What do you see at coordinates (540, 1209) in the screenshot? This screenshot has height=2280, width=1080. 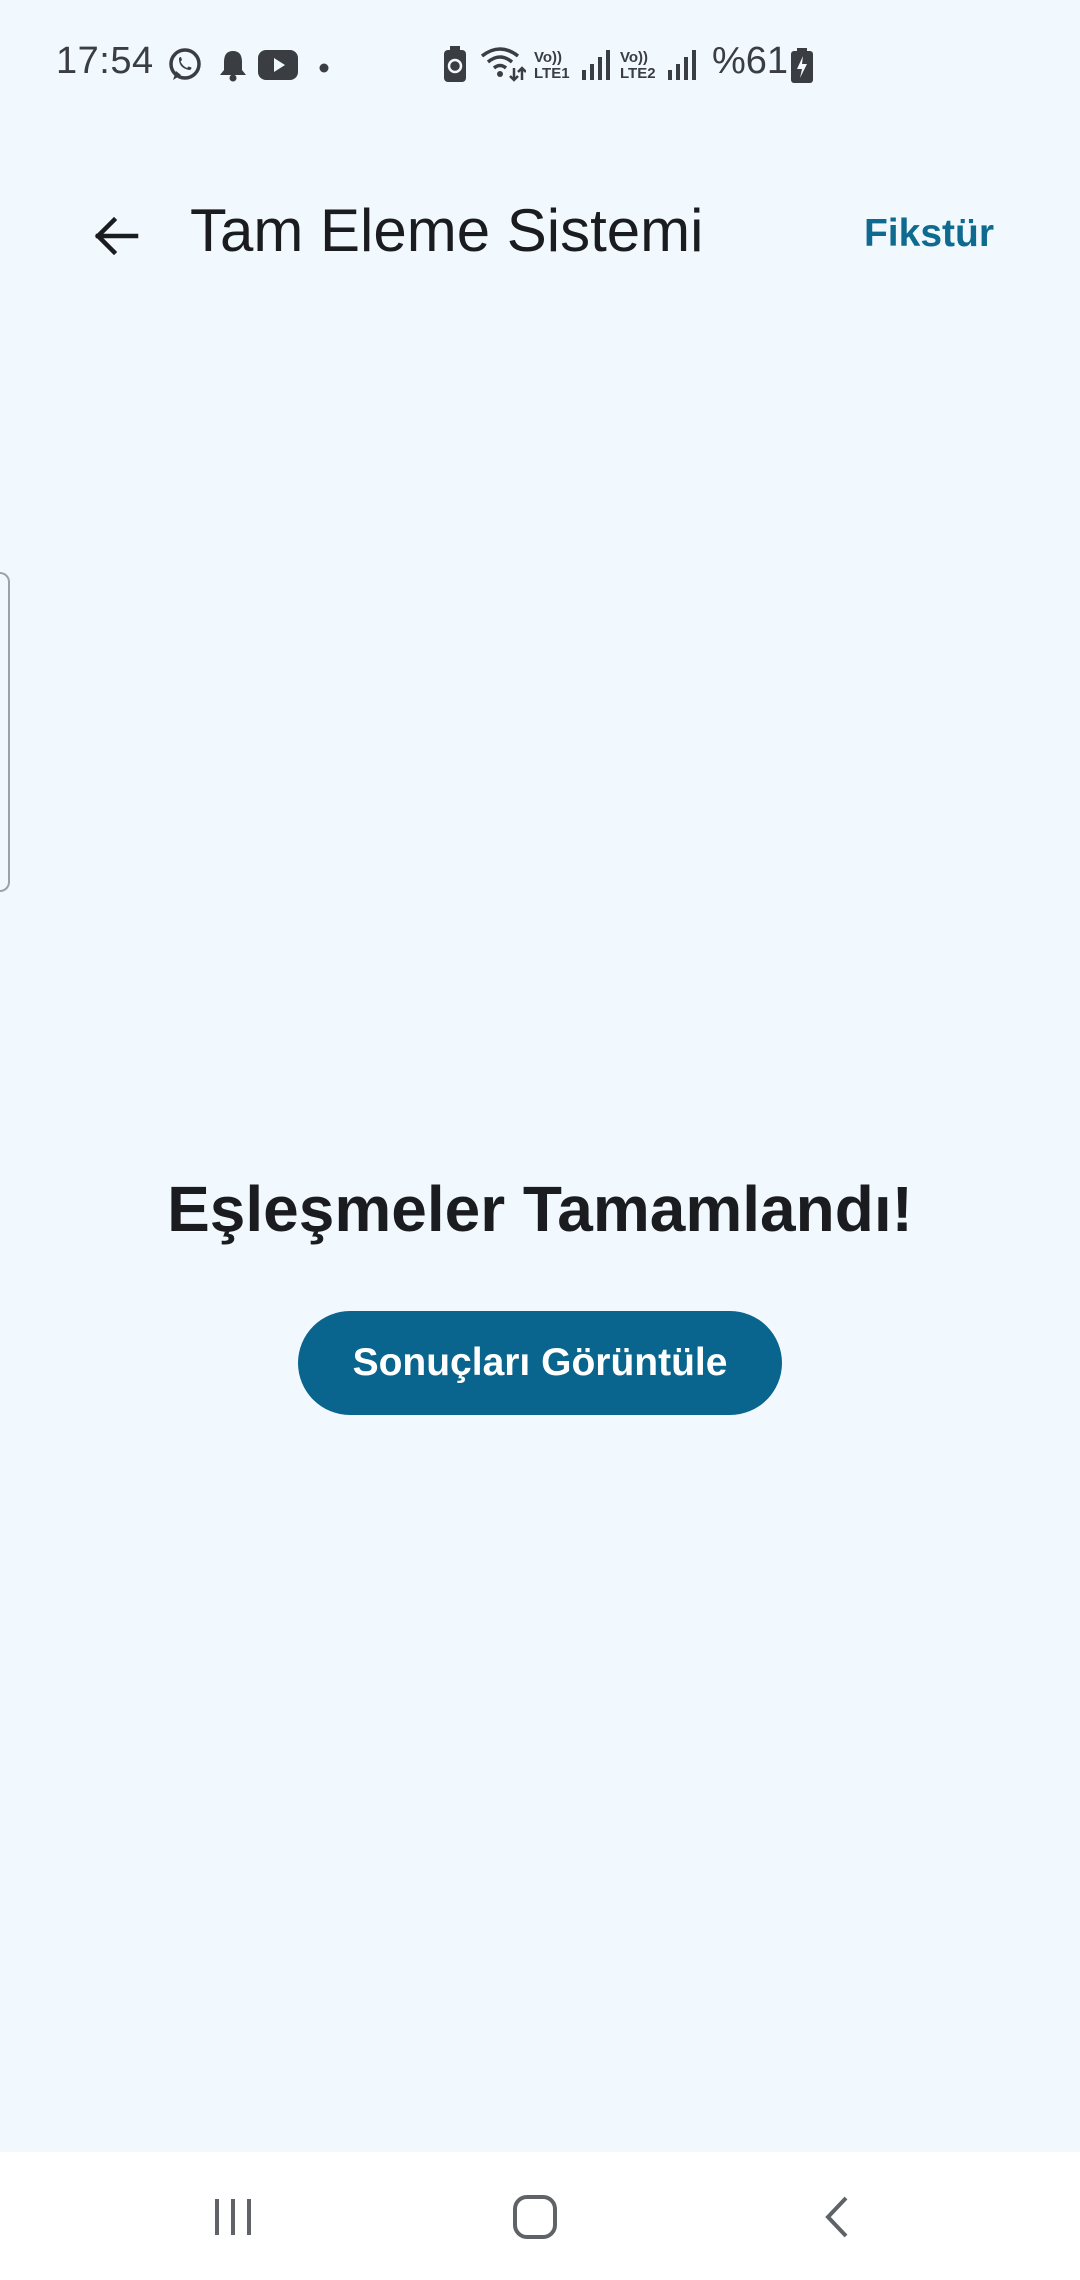 I see `completion-headline: Eşleşmeler Tamamlandı!` at bounding box center [540, 1209].